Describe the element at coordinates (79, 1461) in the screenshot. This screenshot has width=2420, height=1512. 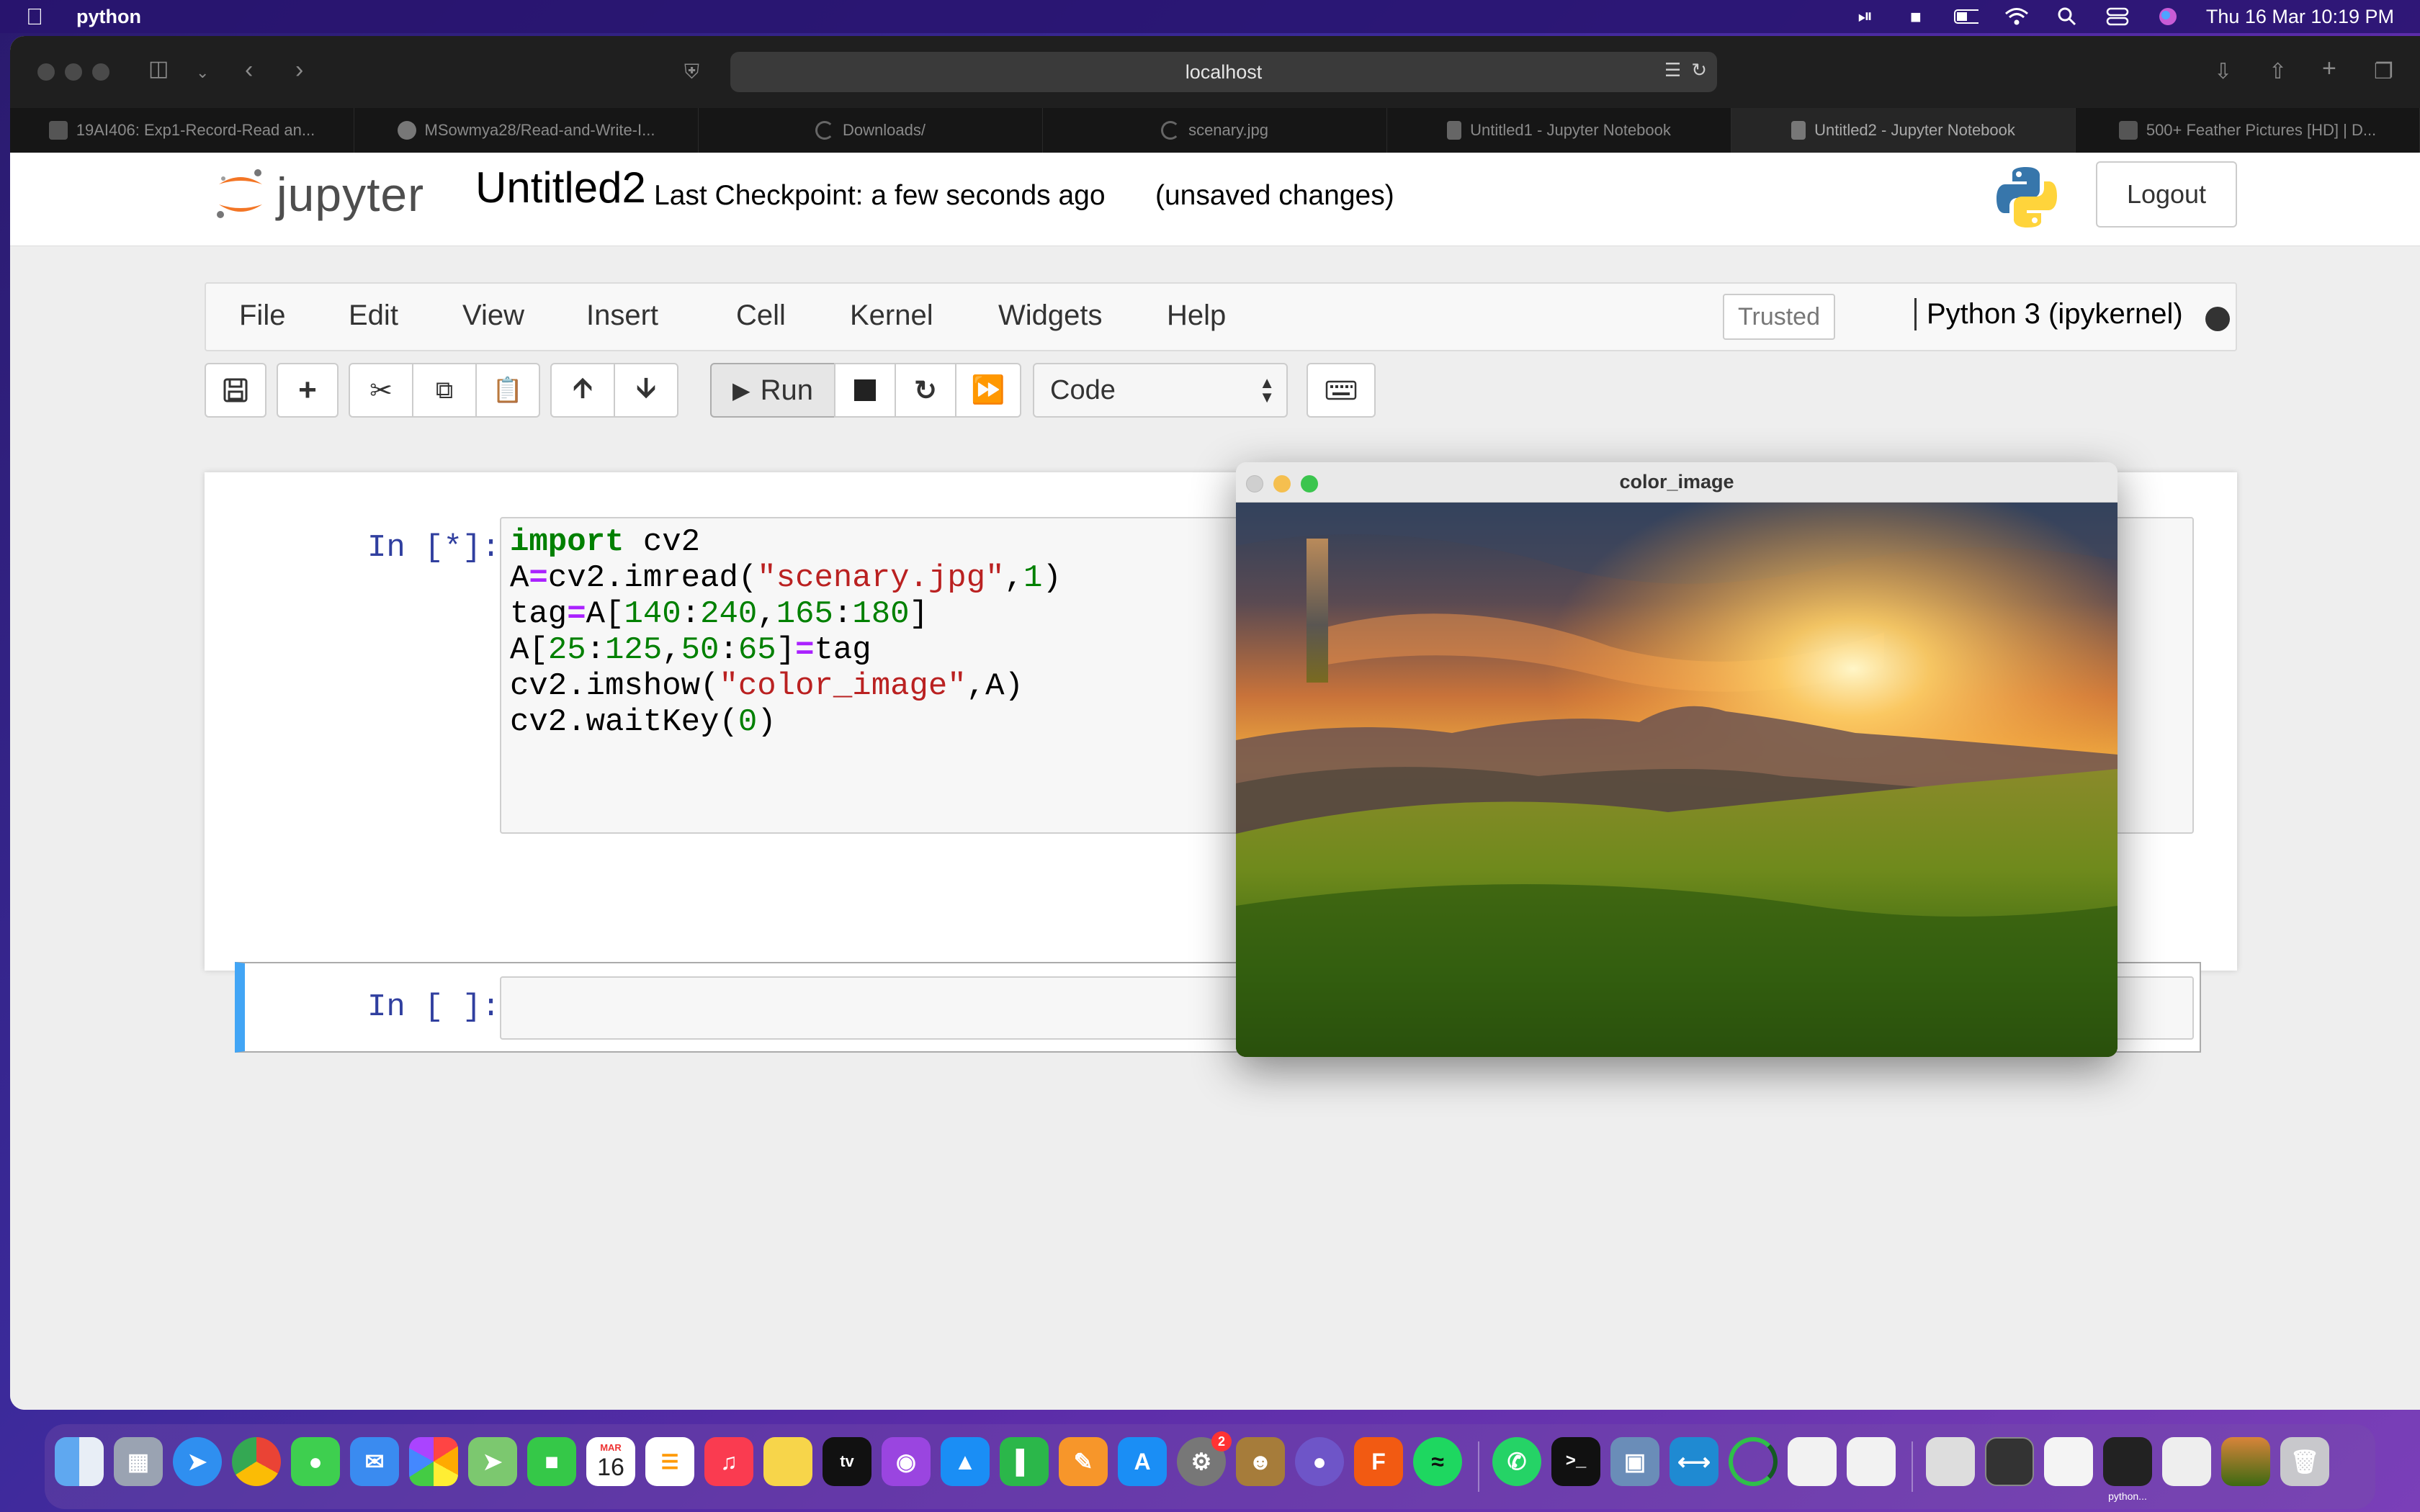
I see `finder-icon` at that location.